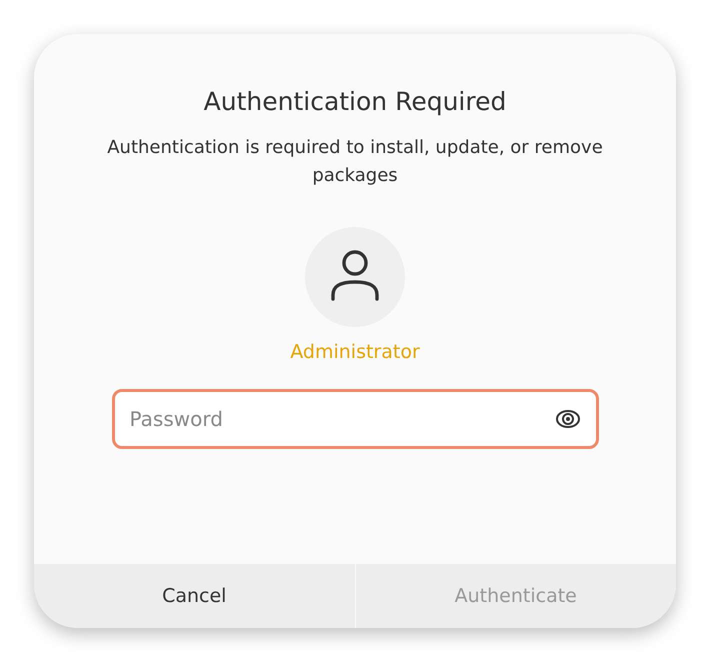 The height and width of the screenshot is (662, 710). Describe the element at coordinates (355, 162) in the screenshot. I see `dialog-message: Authentication is required to install, update, or remove packages` at that location.